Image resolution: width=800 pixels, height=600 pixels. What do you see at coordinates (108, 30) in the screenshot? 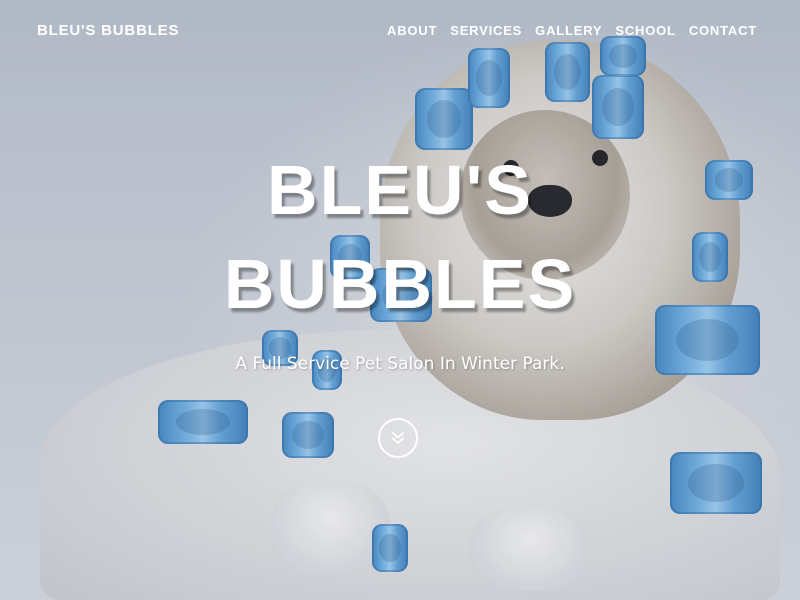
I see `brand-logo-link: BLEU'S BUBBLES` at bounding box center [108, 30].